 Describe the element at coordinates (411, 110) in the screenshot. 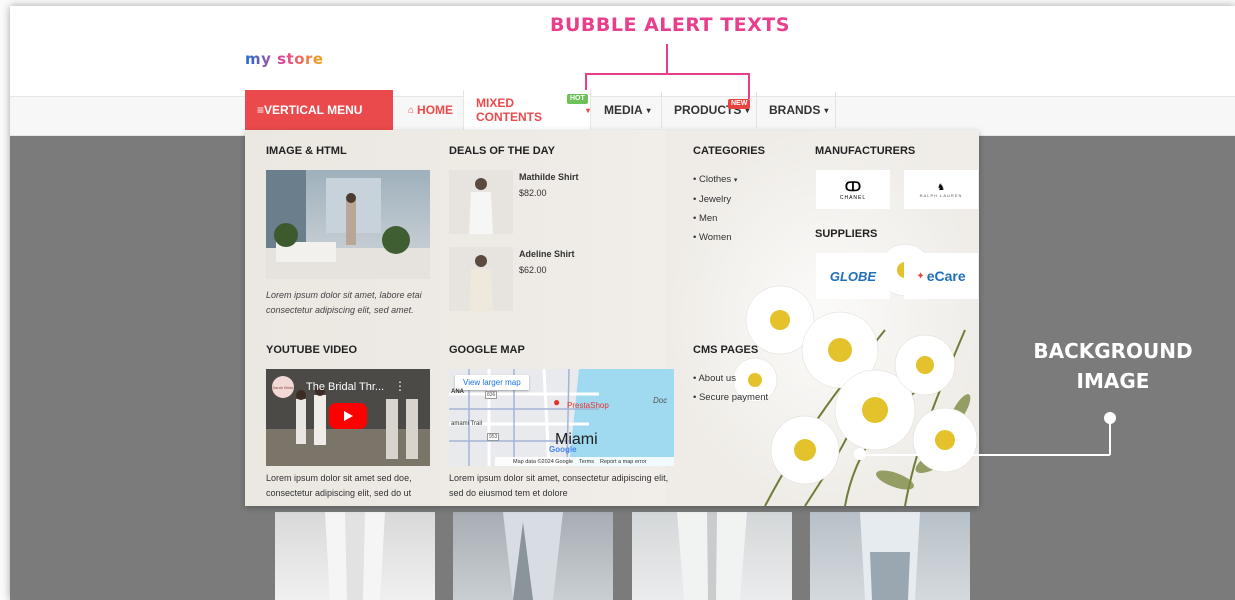

I see `home-icon: ⌂` at that location.